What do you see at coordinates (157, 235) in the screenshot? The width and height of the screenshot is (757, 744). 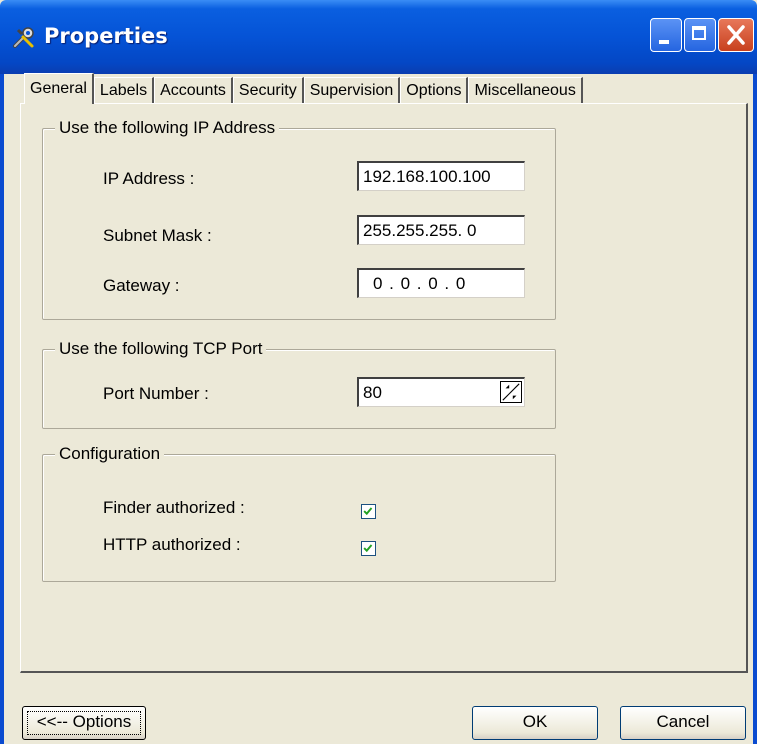 I see `subnet-mask-label: Subnet Mask :` at bounding box center [157, 235].